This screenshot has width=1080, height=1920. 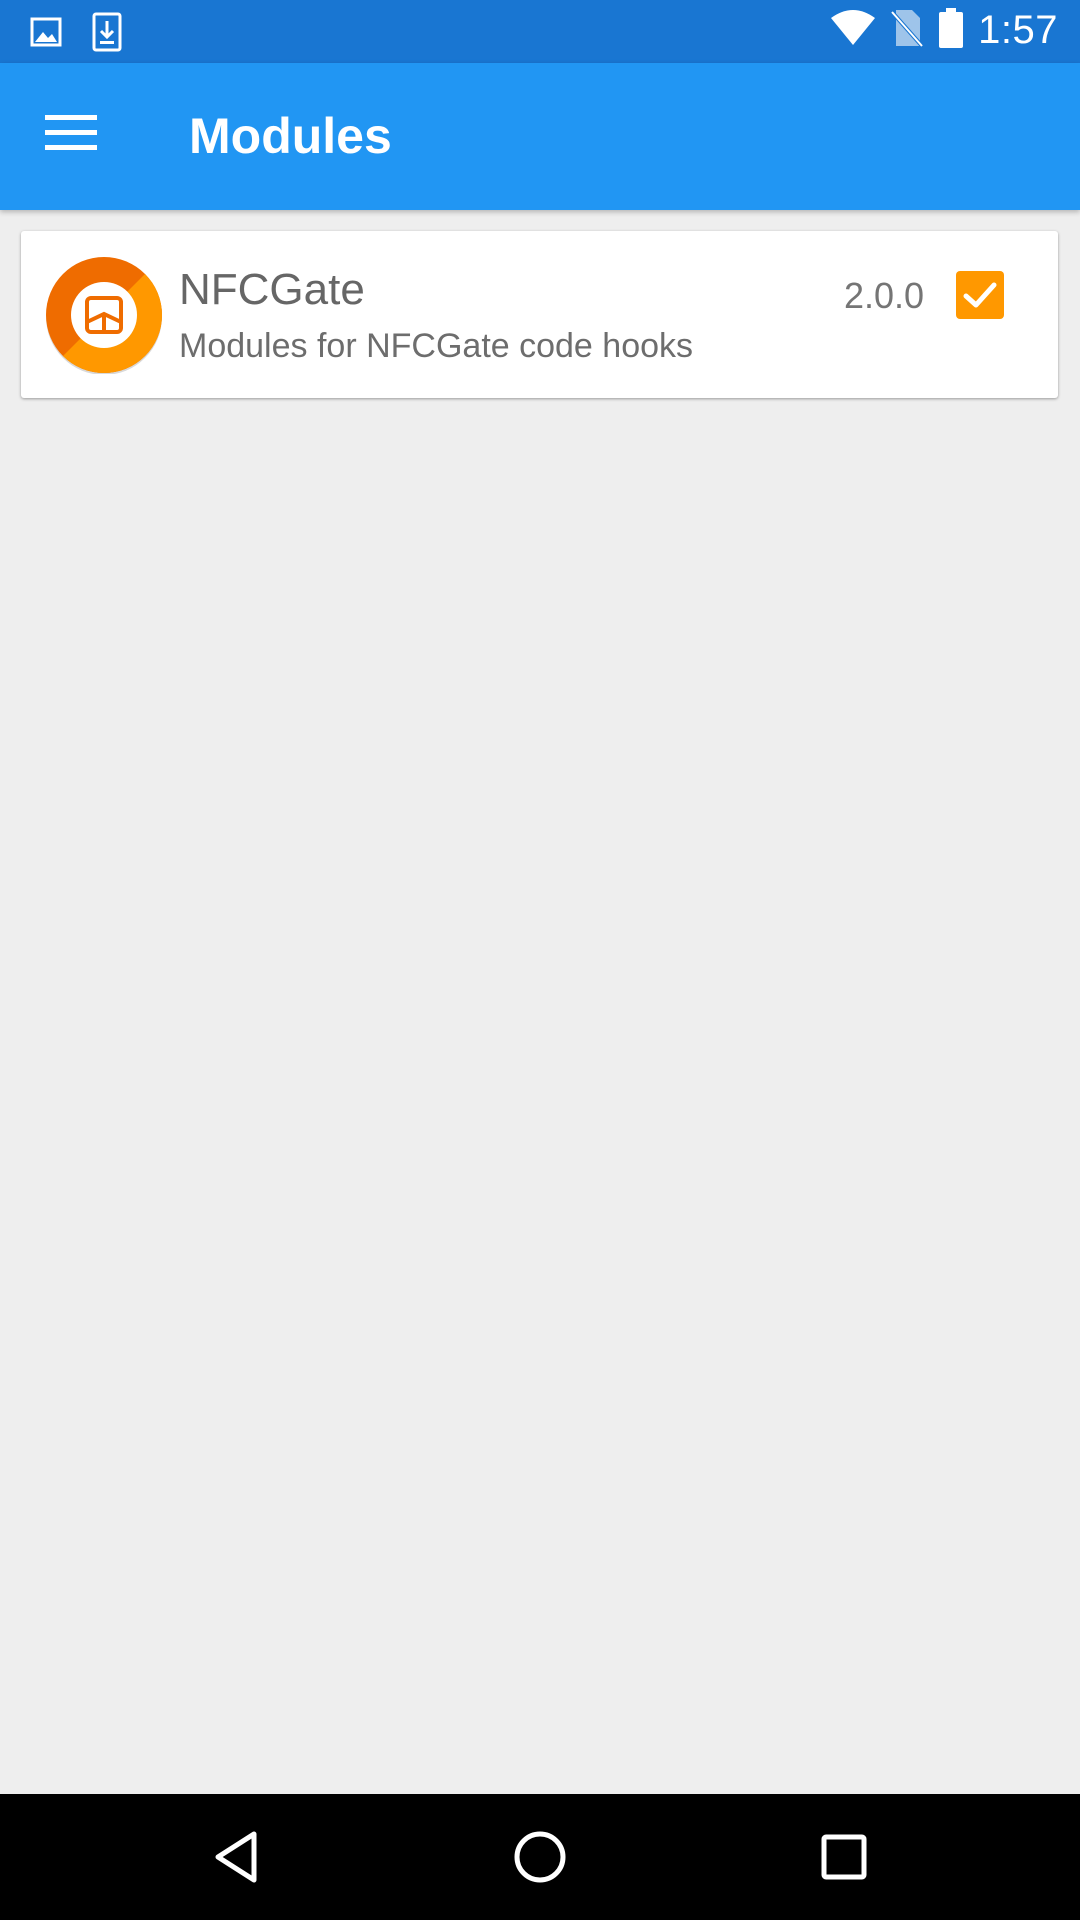 What do you see at coordinates (1018, 30) in the screenshot?
I see `clock: 1:57` at bounding box center [1018, 30].